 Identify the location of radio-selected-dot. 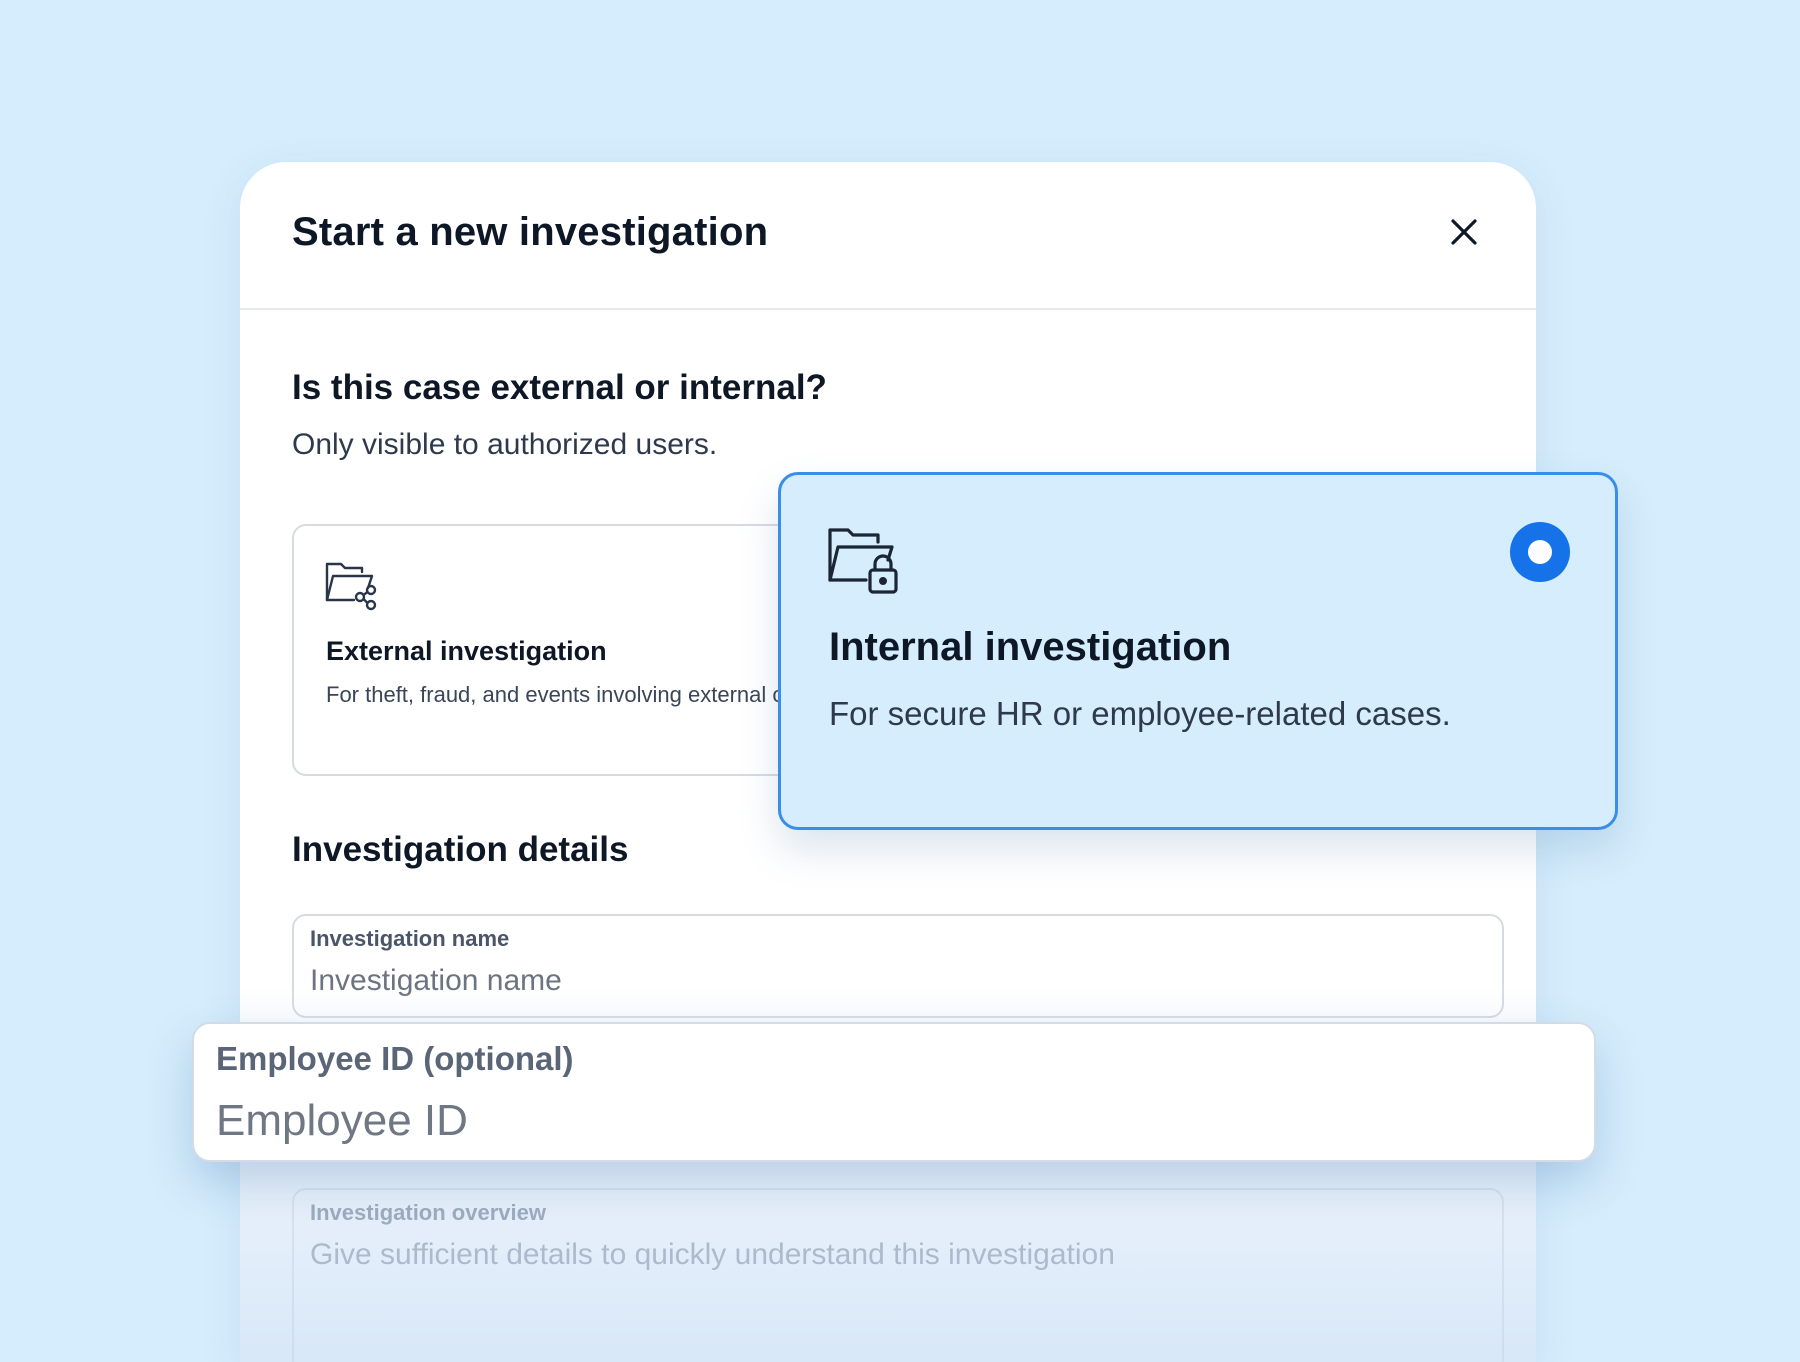
(1540, 552).